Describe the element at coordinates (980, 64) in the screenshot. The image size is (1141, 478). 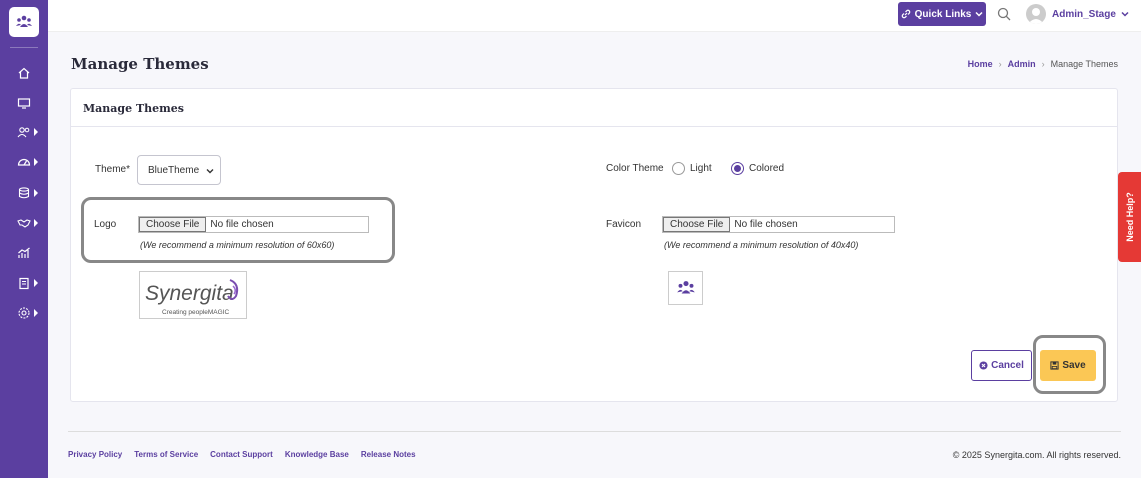
I see `breadcrumb-home: Home` at that location.